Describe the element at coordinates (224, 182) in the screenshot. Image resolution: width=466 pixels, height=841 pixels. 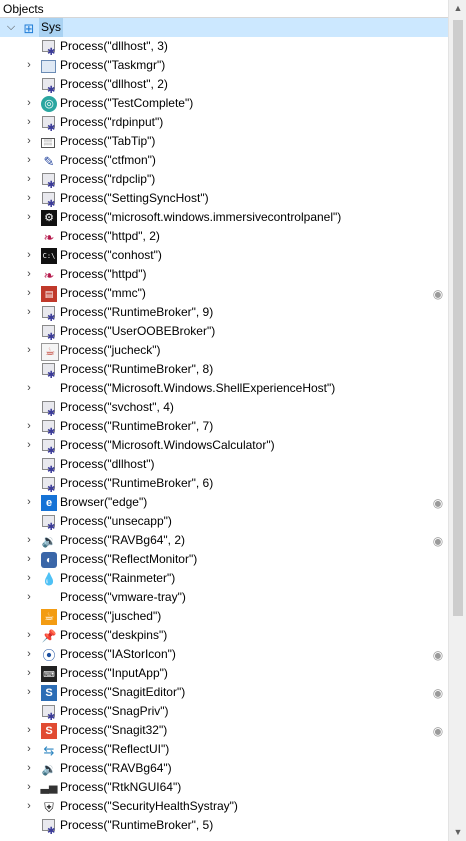
I see `tree-node: › Process("rdpclip")` at that location.